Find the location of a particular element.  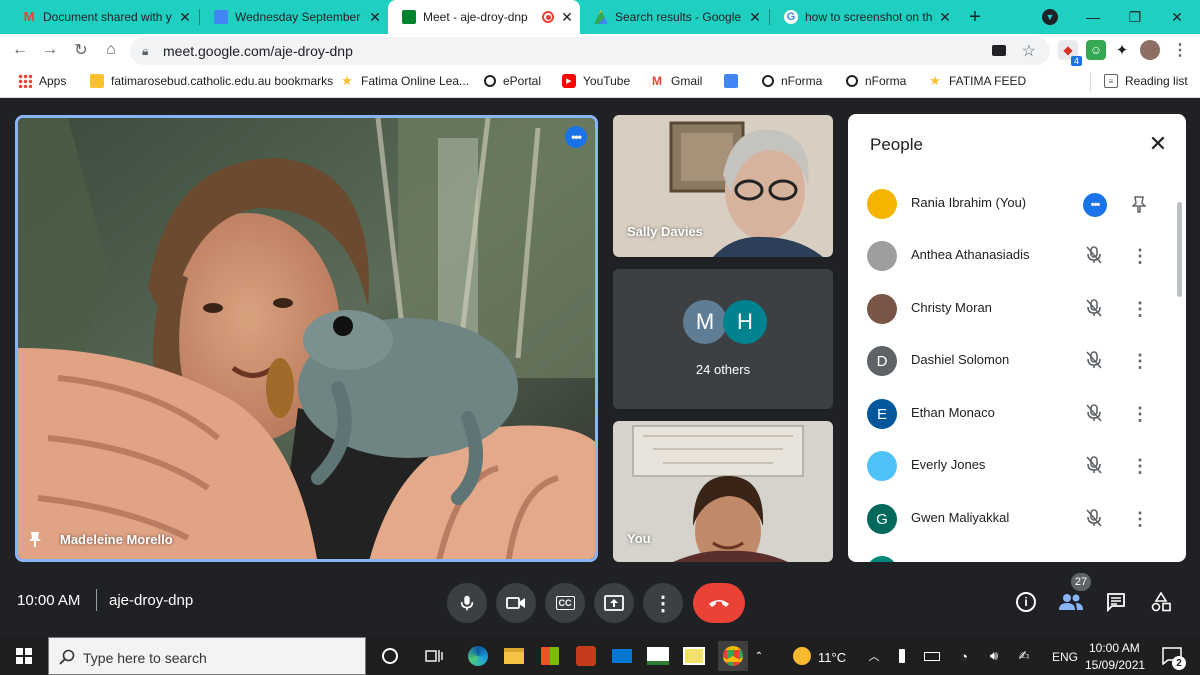

tab-gmail: M Document shared with yo ✕ is located at coordinates (103, 17).